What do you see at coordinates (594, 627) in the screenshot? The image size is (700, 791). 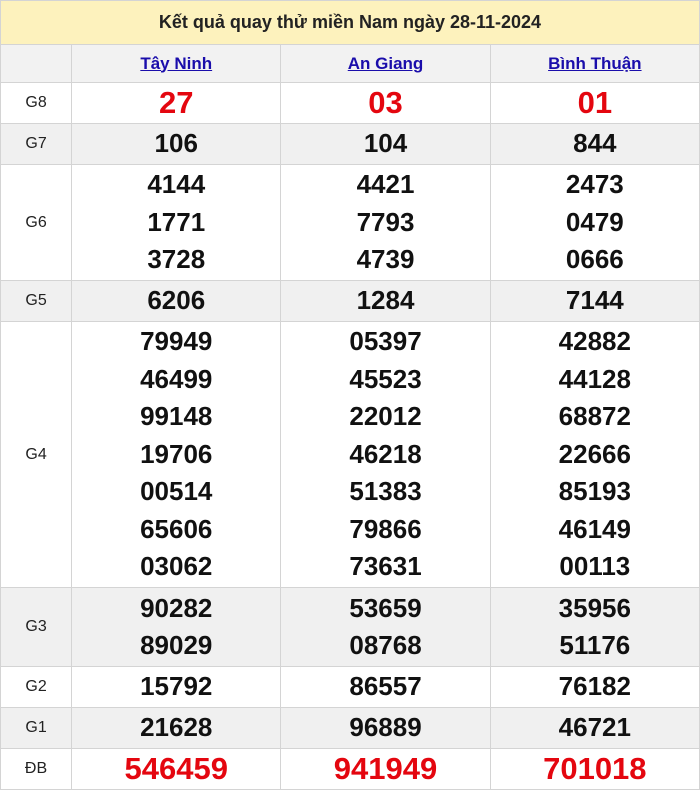 I see `prize-numbers-cell: 35956 51176` at bounding box center [594, 627].